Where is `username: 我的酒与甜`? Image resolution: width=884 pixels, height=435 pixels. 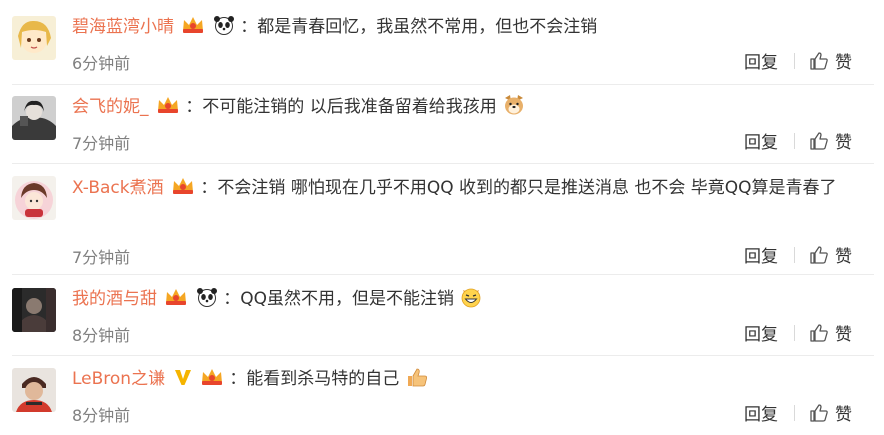 username: 我的酒与甜 is located at coordinates (114, 299).